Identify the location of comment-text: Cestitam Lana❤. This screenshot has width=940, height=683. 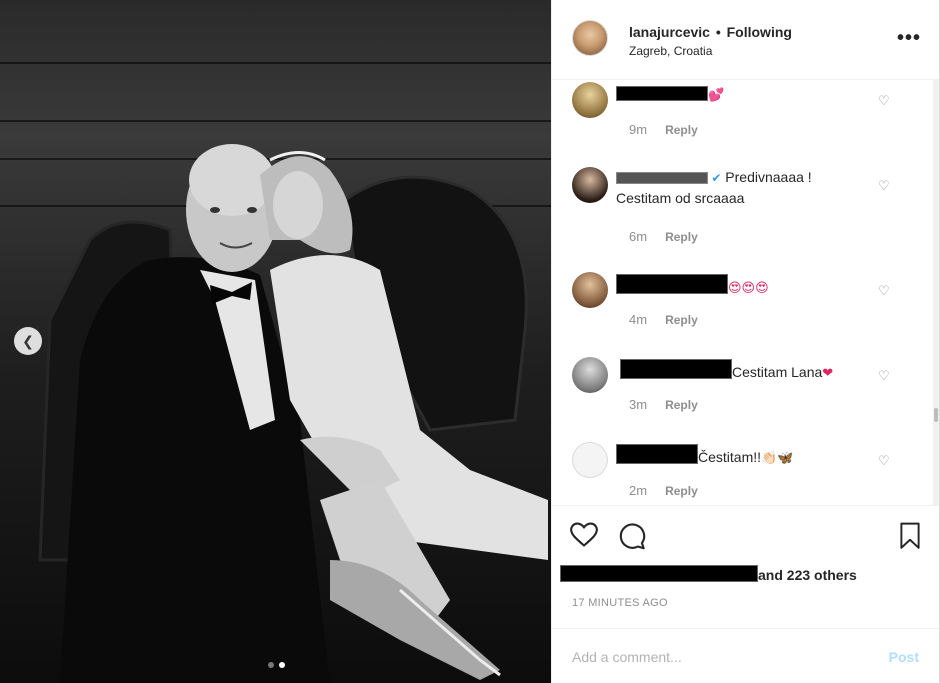
(724, 371).